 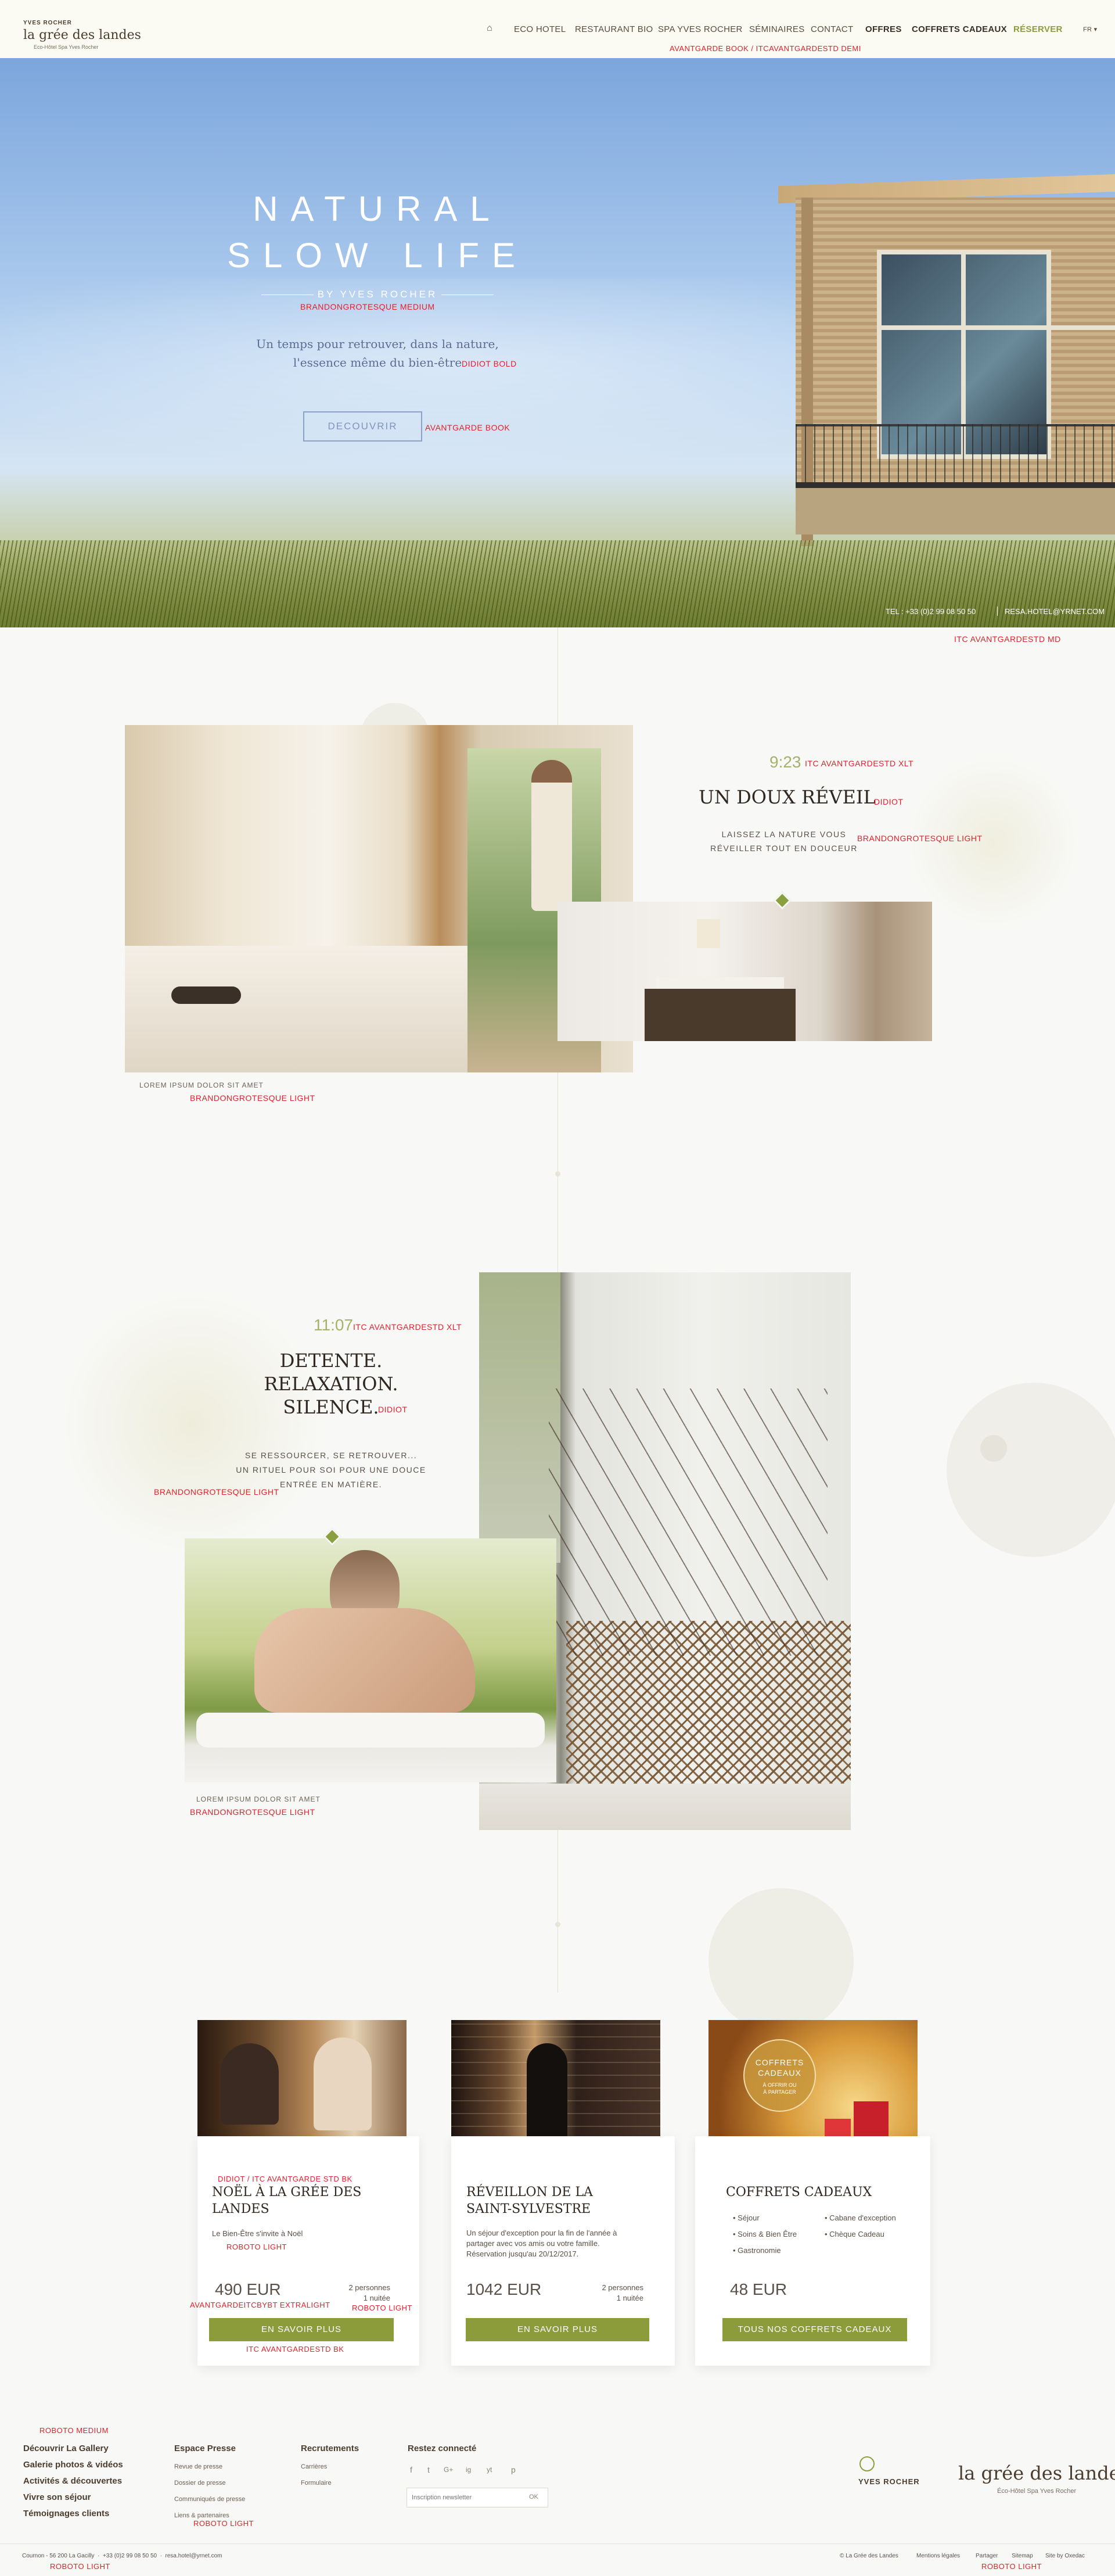 I want to click on section1-title-font-note: DIDIOT, so click(x=889, y=801).